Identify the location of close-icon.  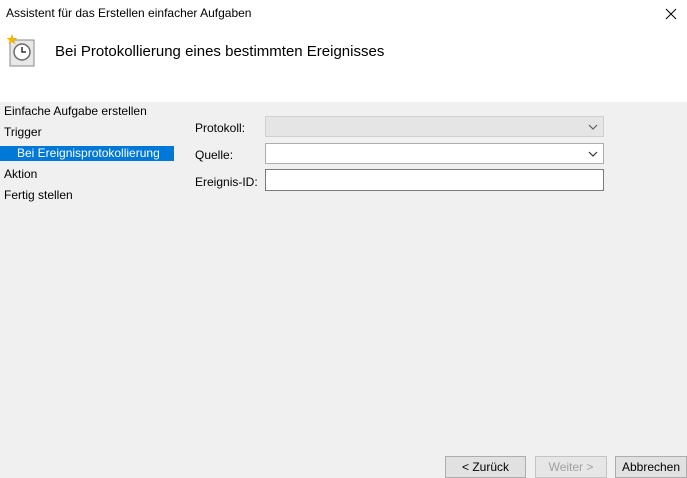
(671, 14).